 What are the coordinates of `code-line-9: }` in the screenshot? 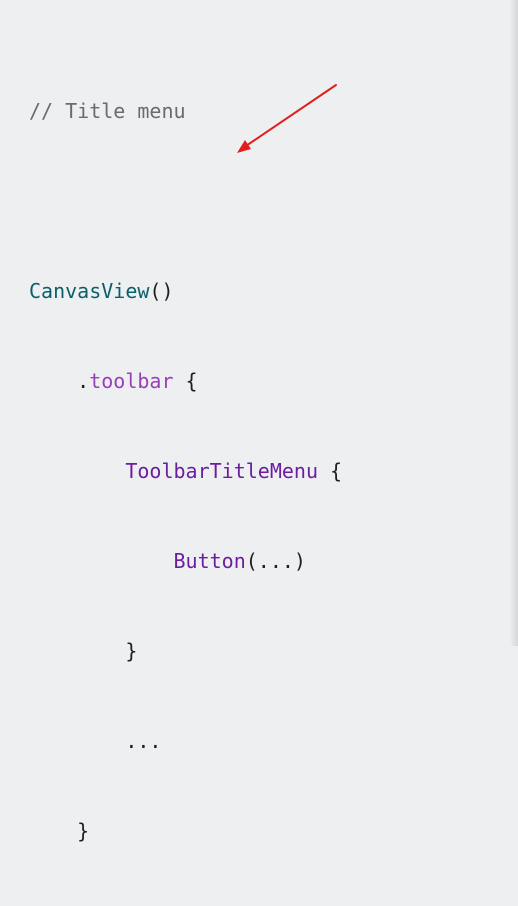 It's located at (185, 831).